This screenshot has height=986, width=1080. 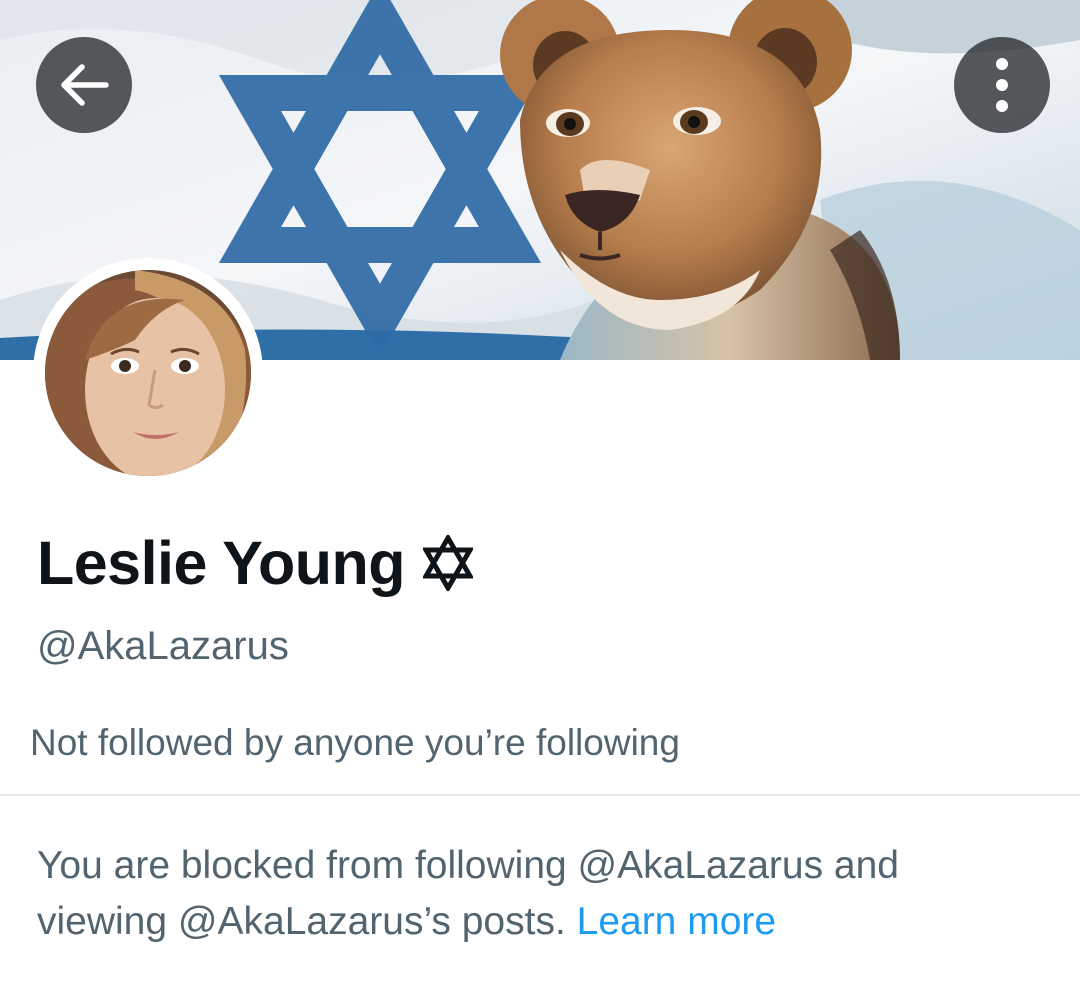 I want to click on arrow-left-icon, so click(x=85, y=85).